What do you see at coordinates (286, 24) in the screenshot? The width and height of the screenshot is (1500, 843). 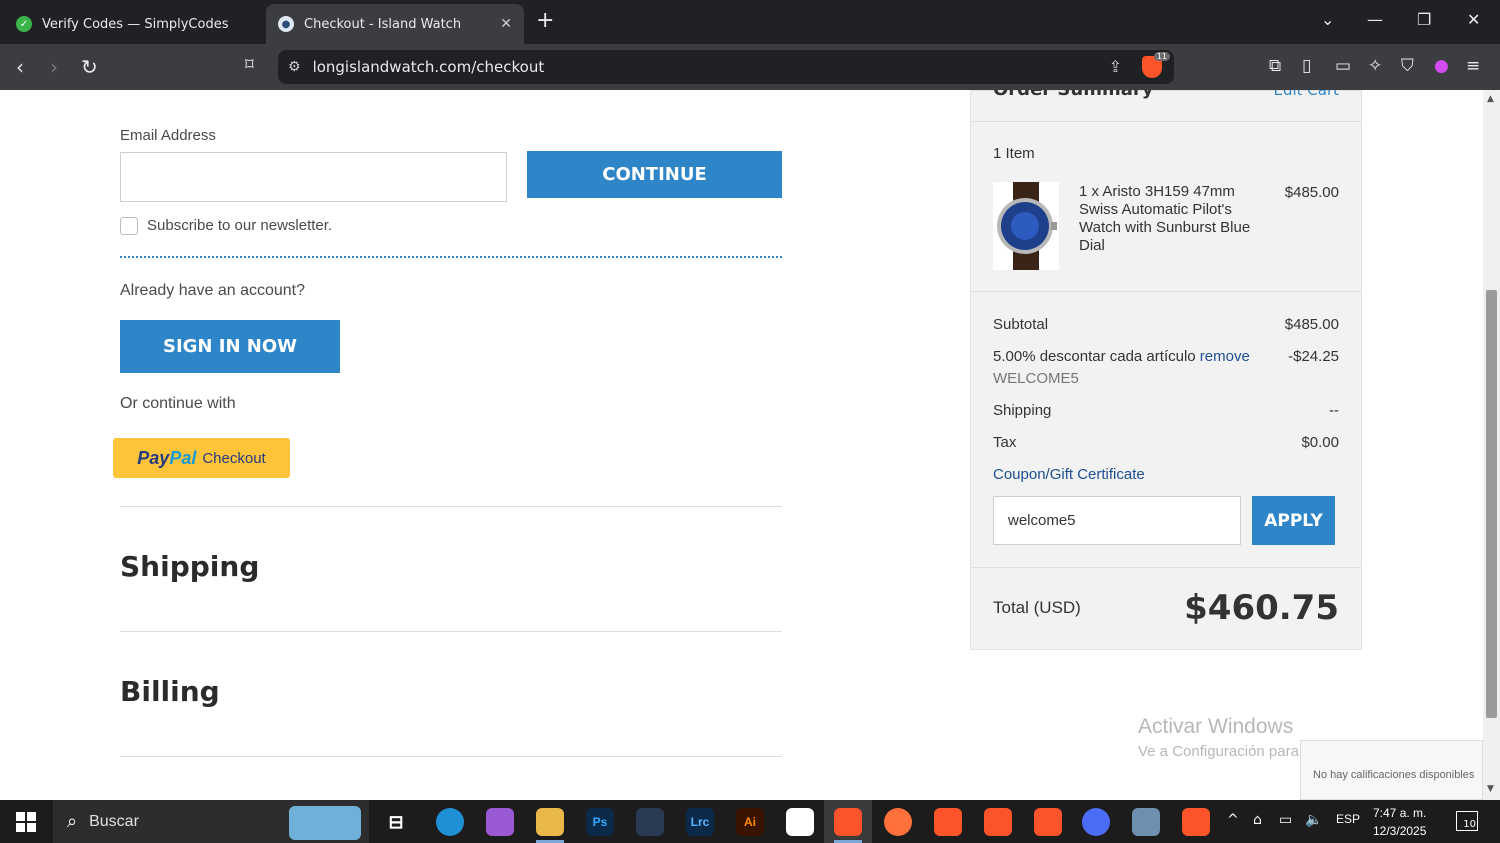 I see `island-watch-favicon-icon: ●` at bounding box center [286, 24].